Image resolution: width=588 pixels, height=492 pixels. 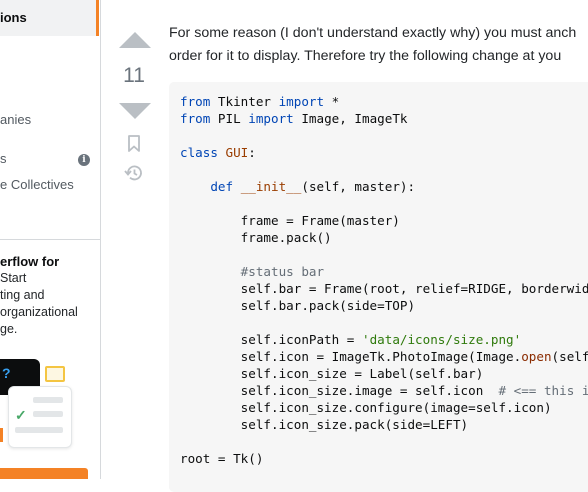 I want to click on code-line: self.icon_size.pack(side=LEFT), so click(x=324, y=424).